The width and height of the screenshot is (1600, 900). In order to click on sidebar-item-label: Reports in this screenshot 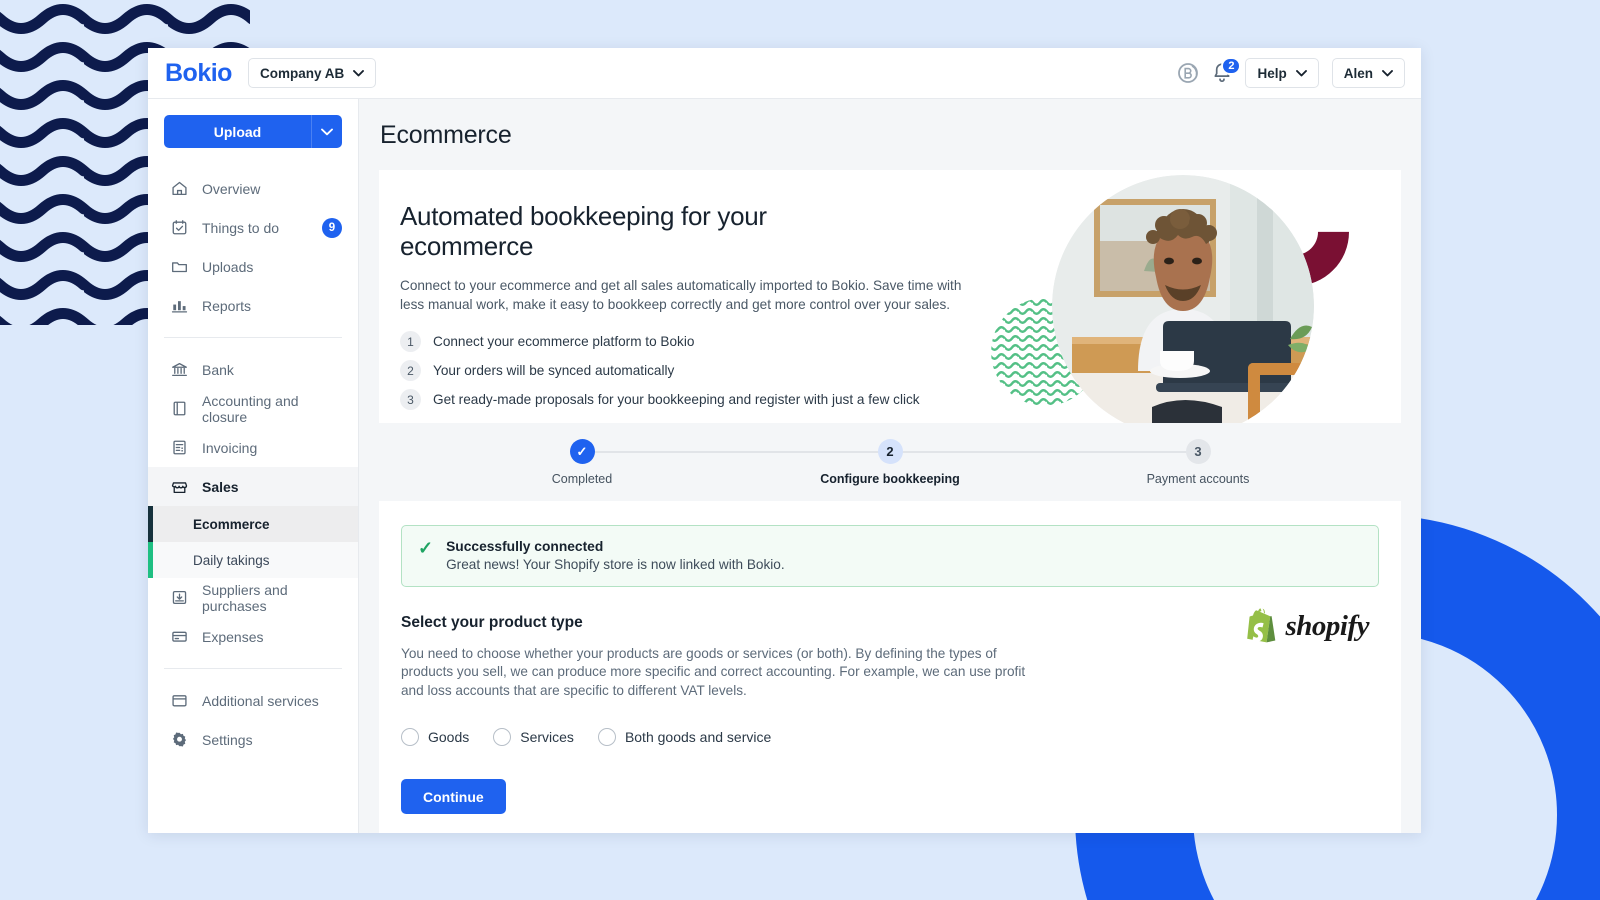, I will do `click(227, 305)`.